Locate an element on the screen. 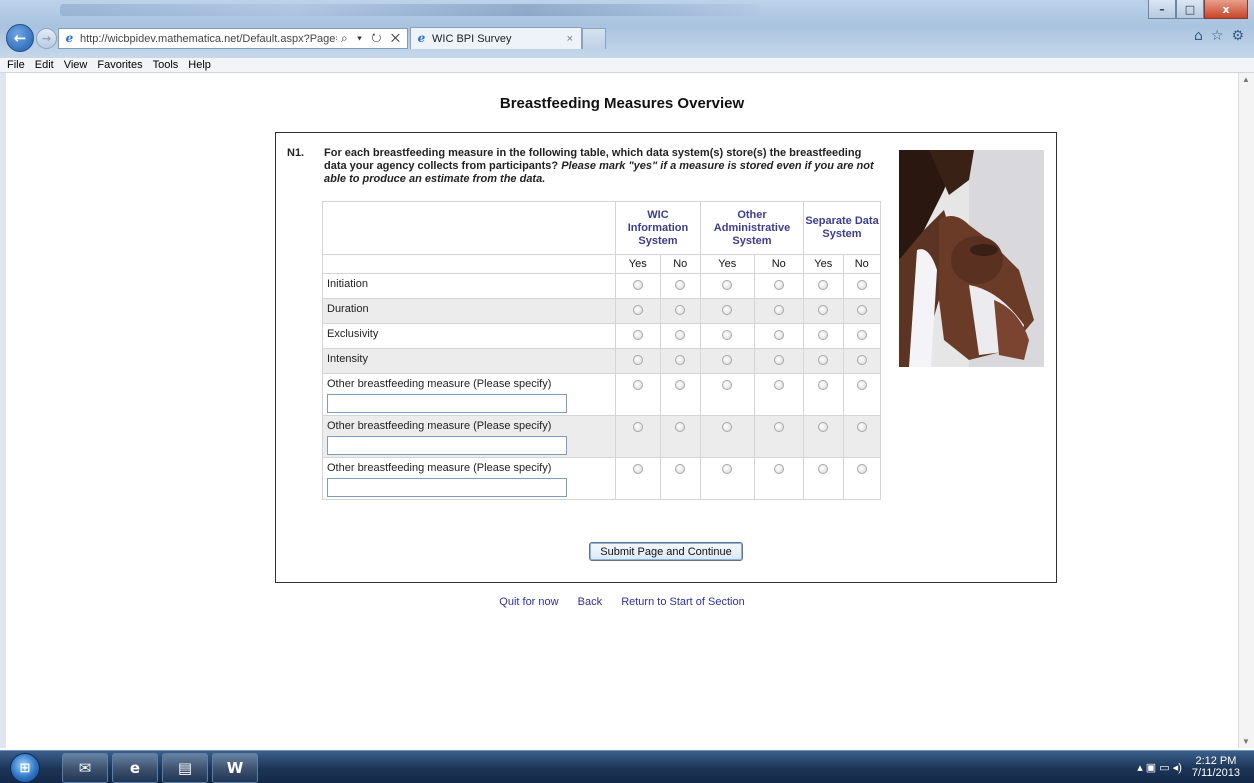 The height and width of the screenshot is (783, 1254). menu-edit: Edit is located at coordinates (44, 65).